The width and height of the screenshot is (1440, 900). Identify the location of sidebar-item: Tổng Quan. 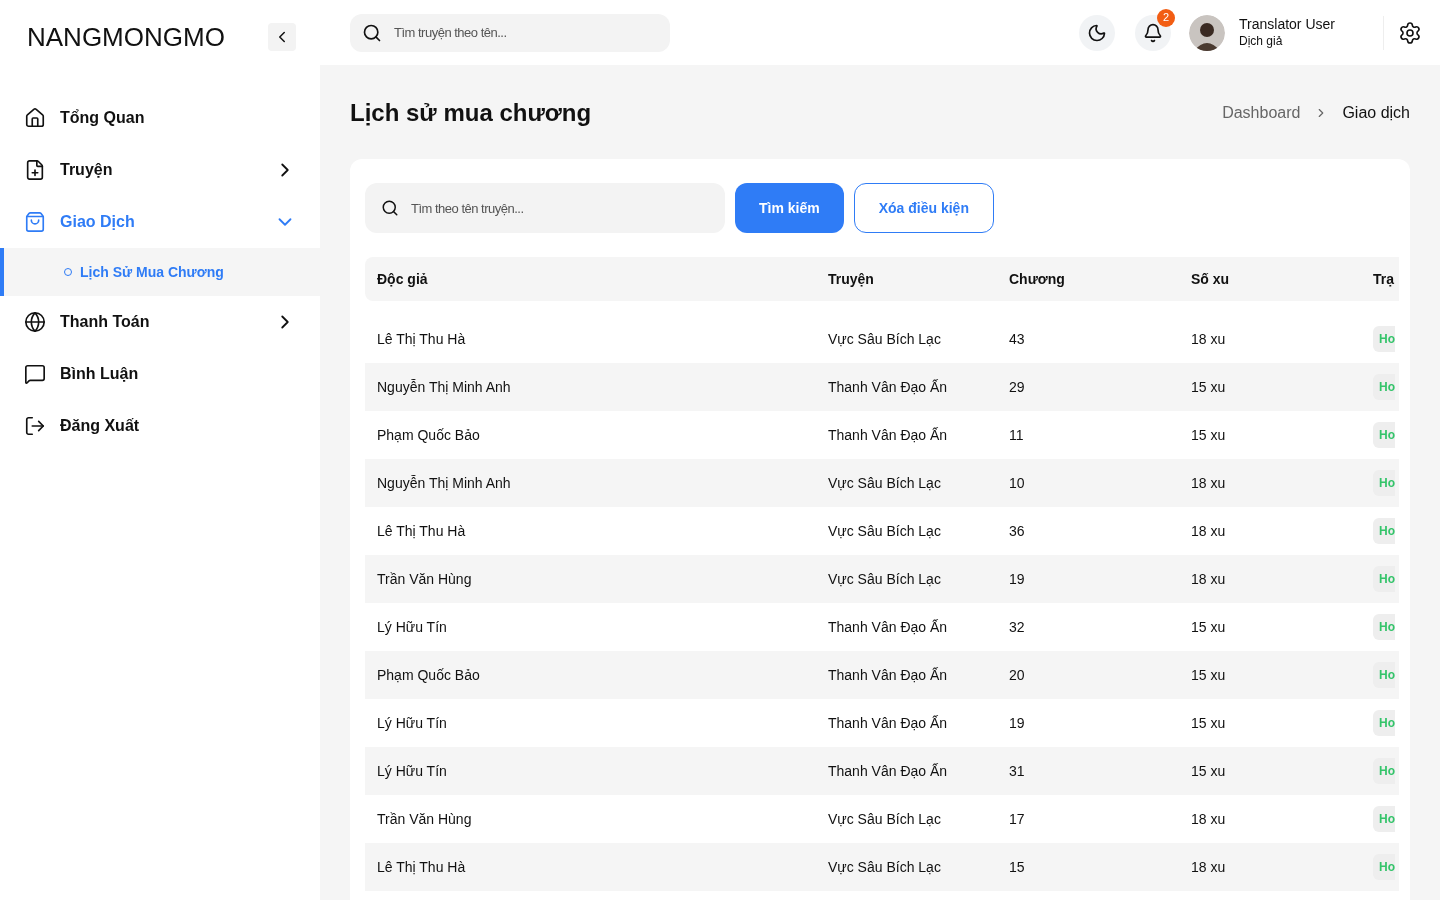
(160, 118).